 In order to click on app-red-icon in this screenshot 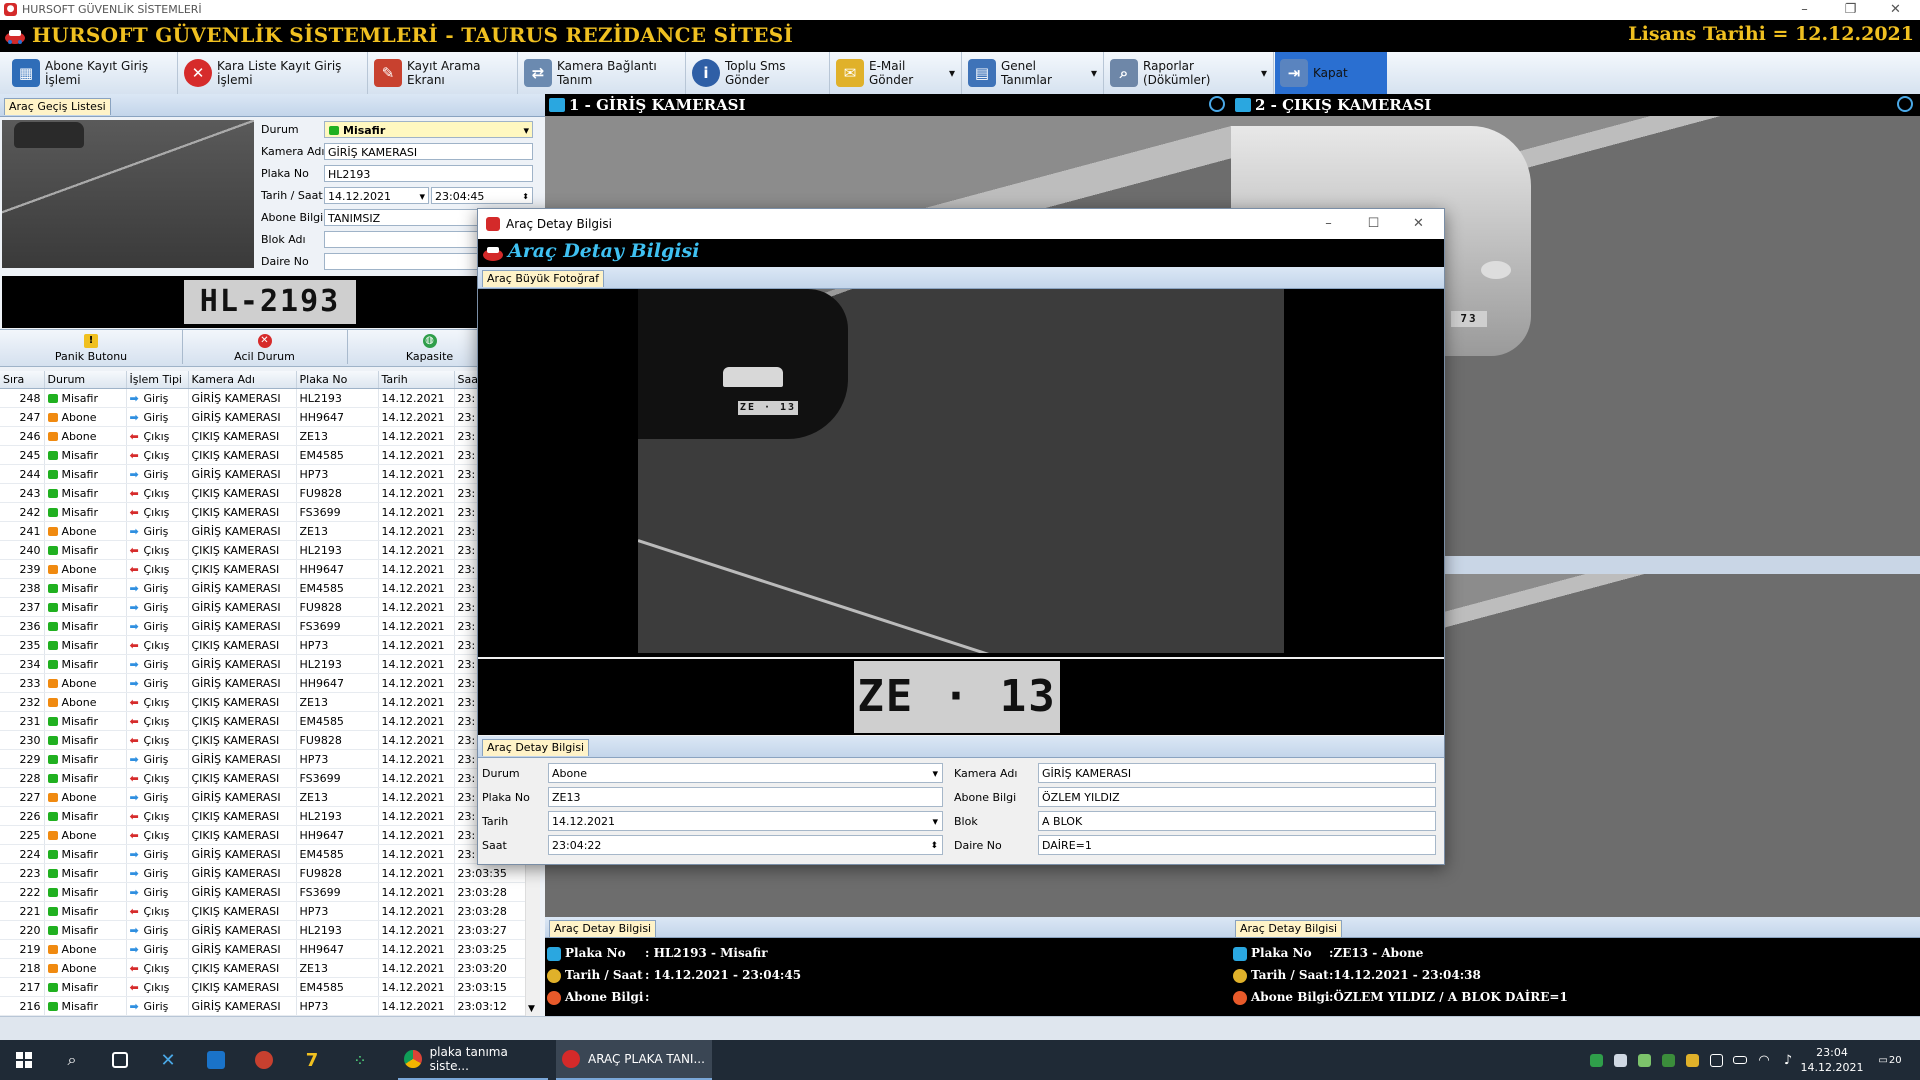, I will do `click(264, 1060)`.